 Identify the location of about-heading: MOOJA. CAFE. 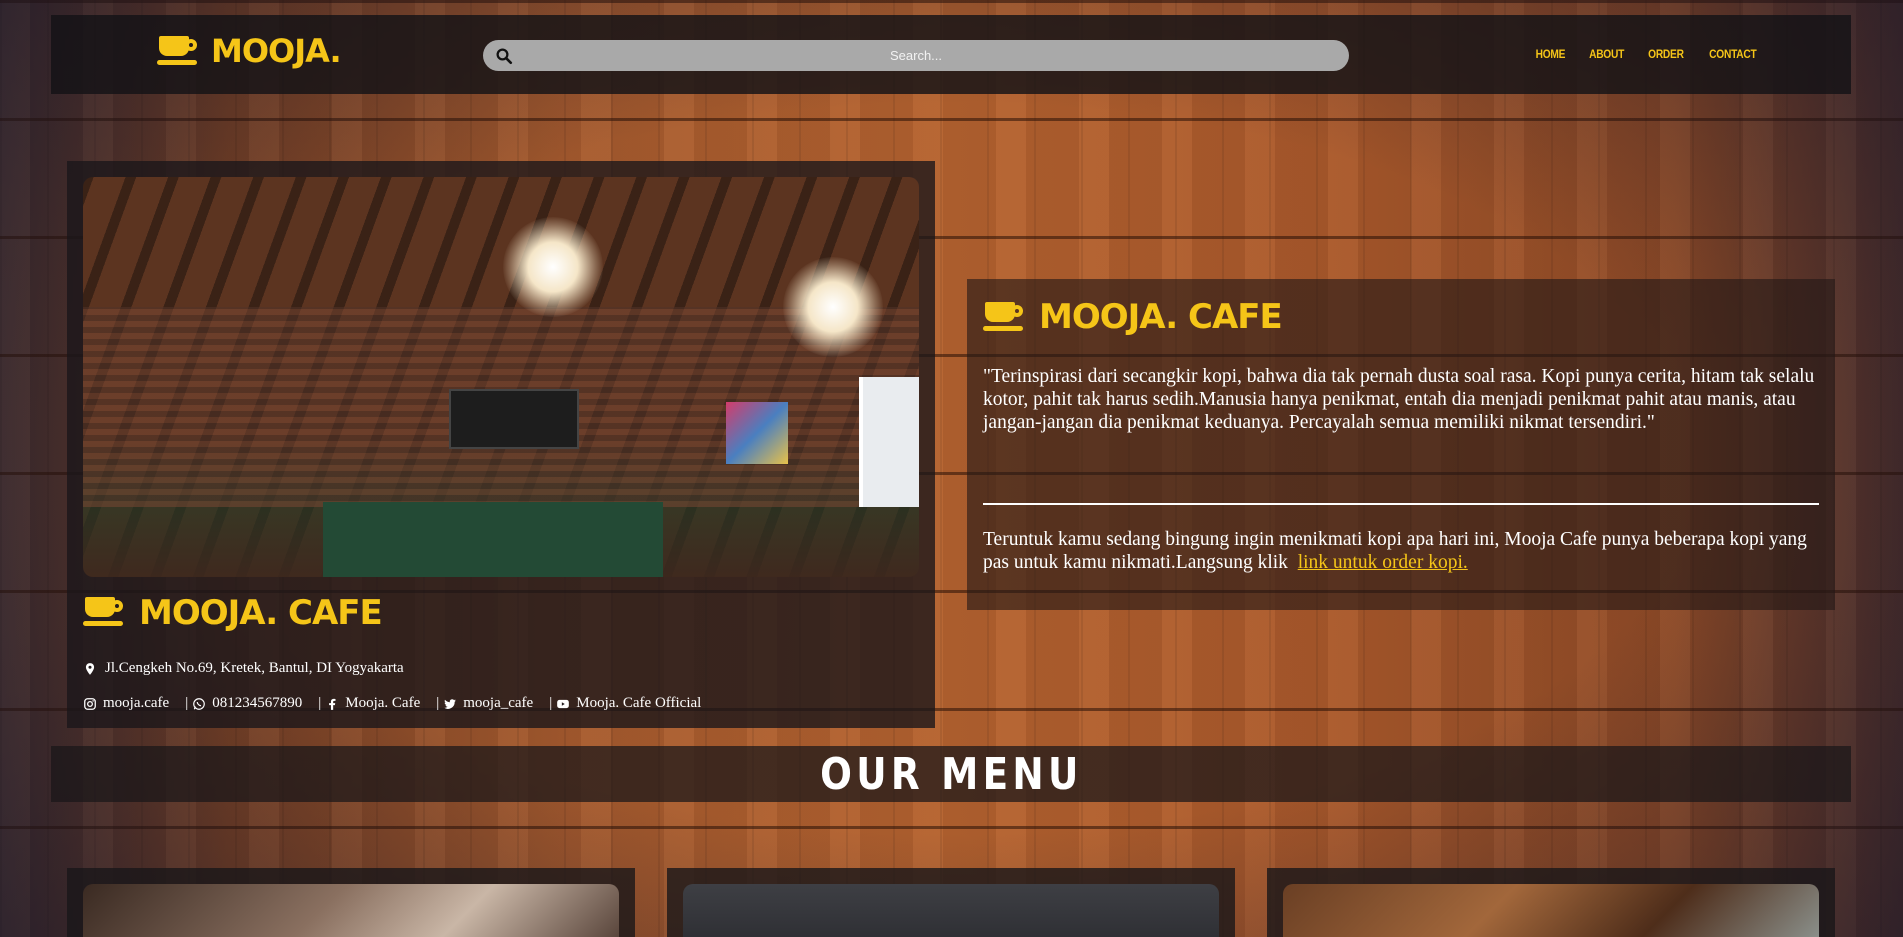
(1161, 317).